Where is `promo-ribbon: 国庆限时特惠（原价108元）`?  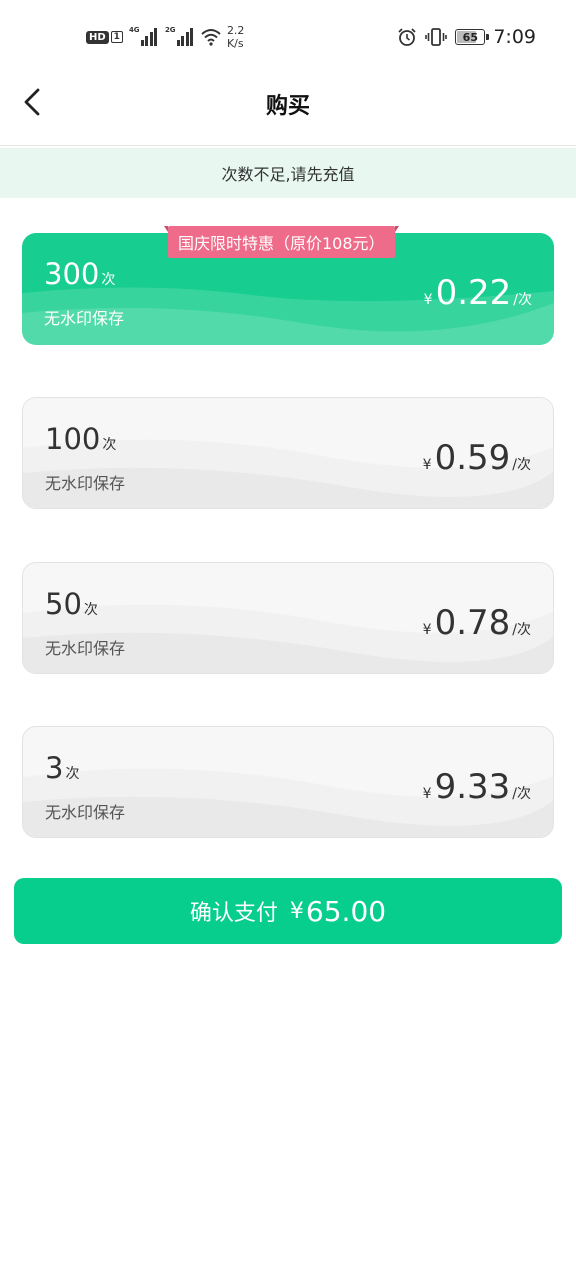 promo-ribbon: 国庆限时特惠（原价108元） is located at coordinates (281, 242).